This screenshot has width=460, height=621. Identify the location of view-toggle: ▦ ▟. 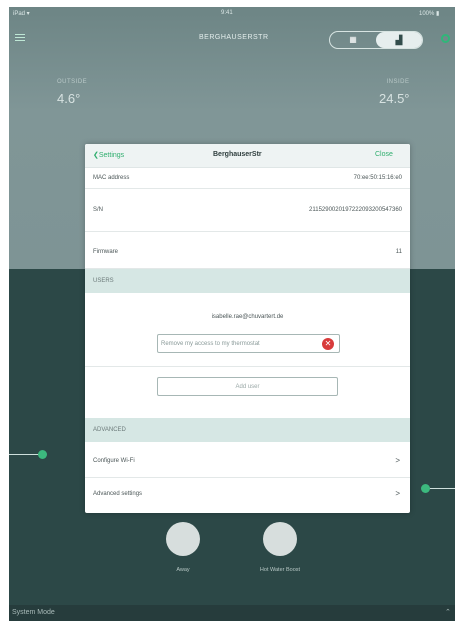
(376, 40).